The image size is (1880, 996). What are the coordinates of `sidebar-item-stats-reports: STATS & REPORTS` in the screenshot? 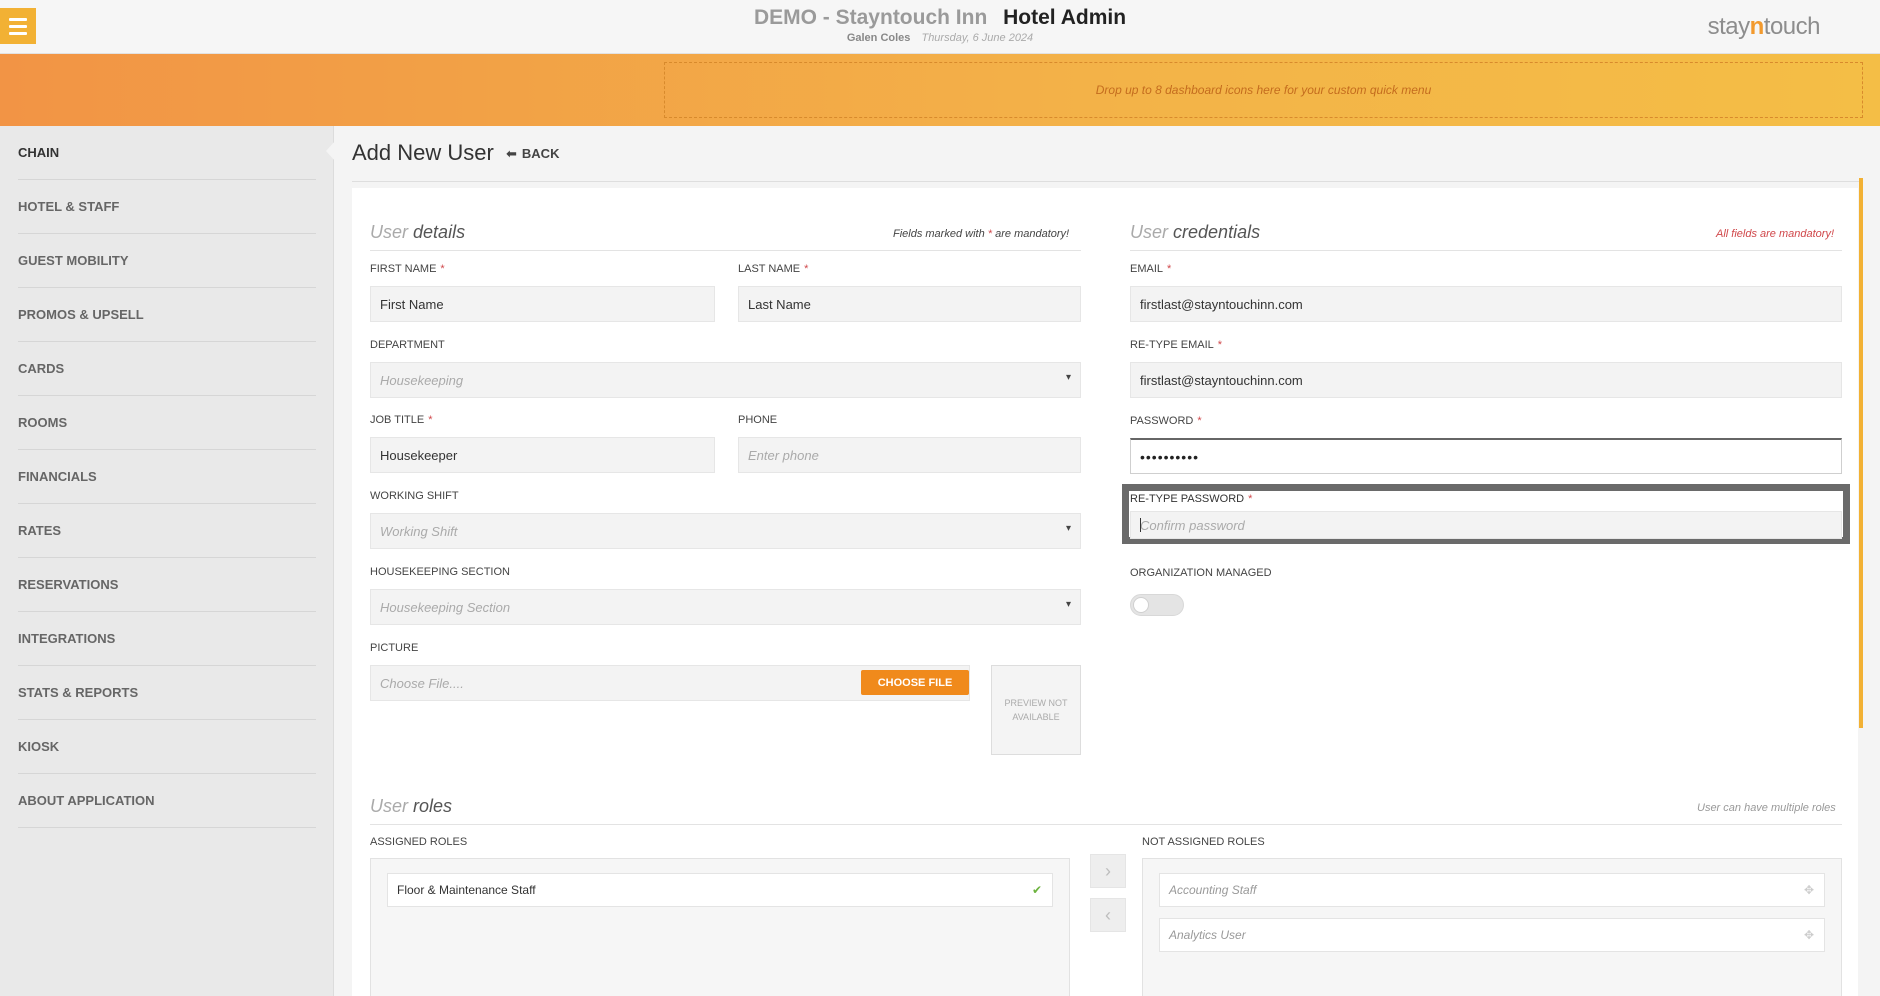 It's located at (167, 693).